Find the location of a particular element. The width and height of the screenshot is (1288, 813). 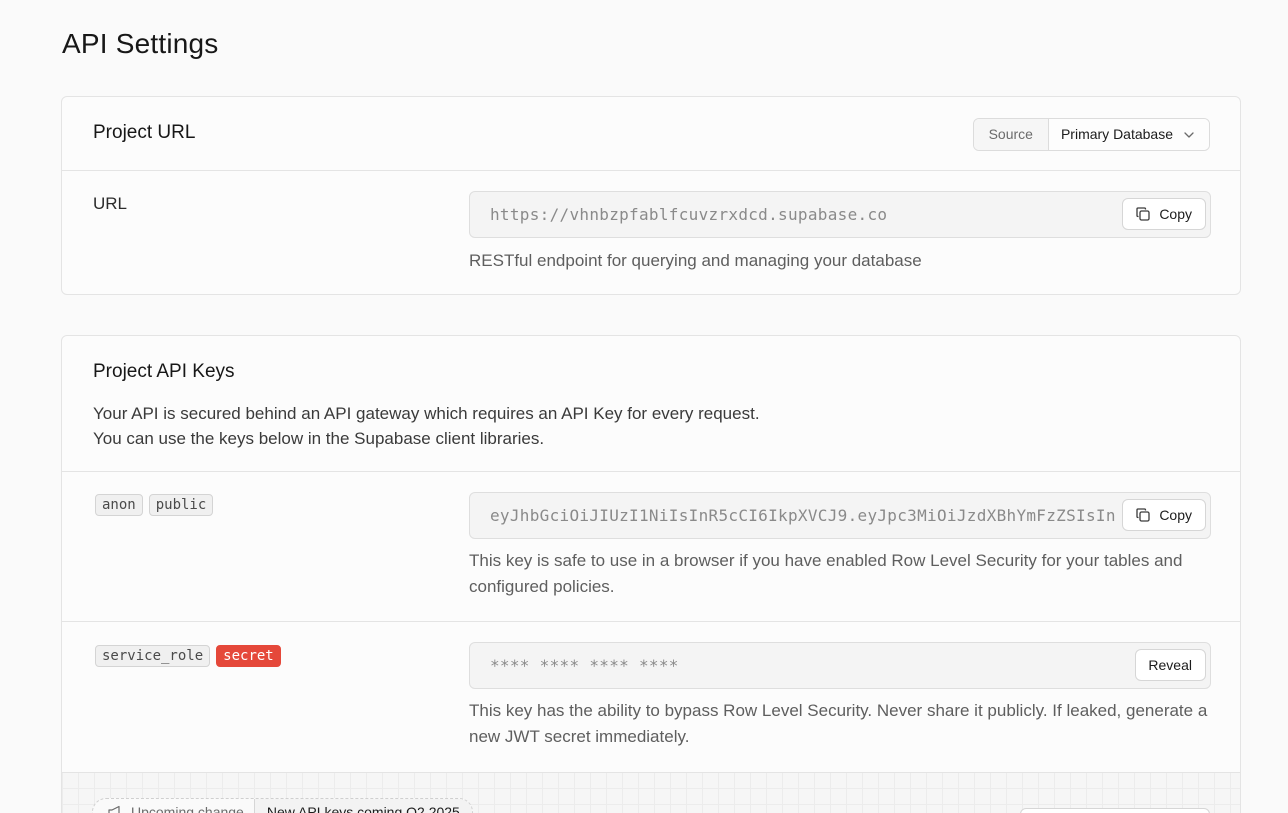

tag-public: public is located at coordinates (181, 505).